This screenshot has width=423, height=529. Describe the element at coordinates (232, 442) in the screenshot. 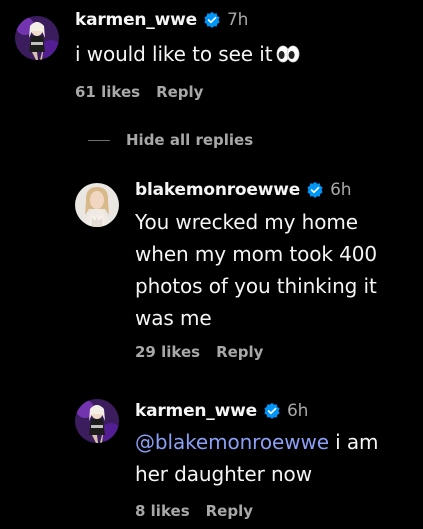

I see `mention-link: @blakemonroewwe` at that location.